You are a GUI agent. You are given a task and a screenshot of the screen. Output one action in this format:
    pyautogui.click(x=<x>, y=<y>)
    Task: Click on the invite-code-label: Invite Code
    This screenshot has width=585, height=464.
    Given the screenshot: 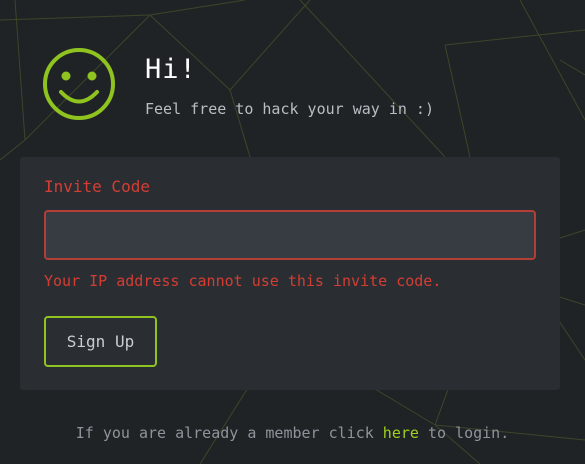 What is the action you would take?
    pyautogui.click(x=97, y=186)
    